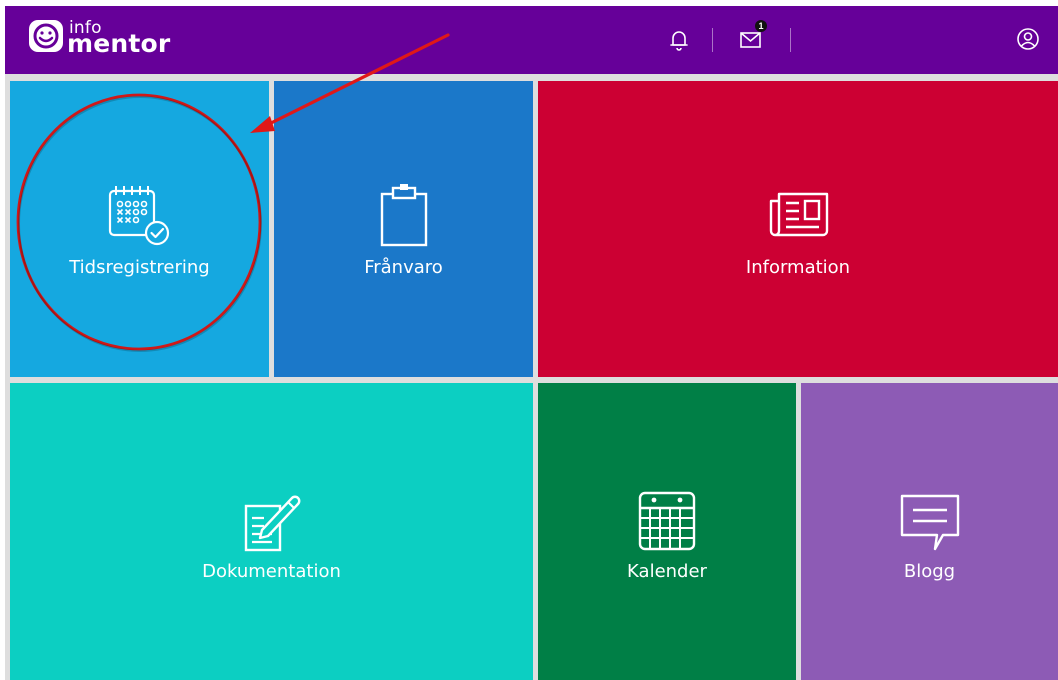 Image resolution: width=1058 pixels, height=680 pixels. I want to click on tile-blogg: Blogg, so click(929, 531).